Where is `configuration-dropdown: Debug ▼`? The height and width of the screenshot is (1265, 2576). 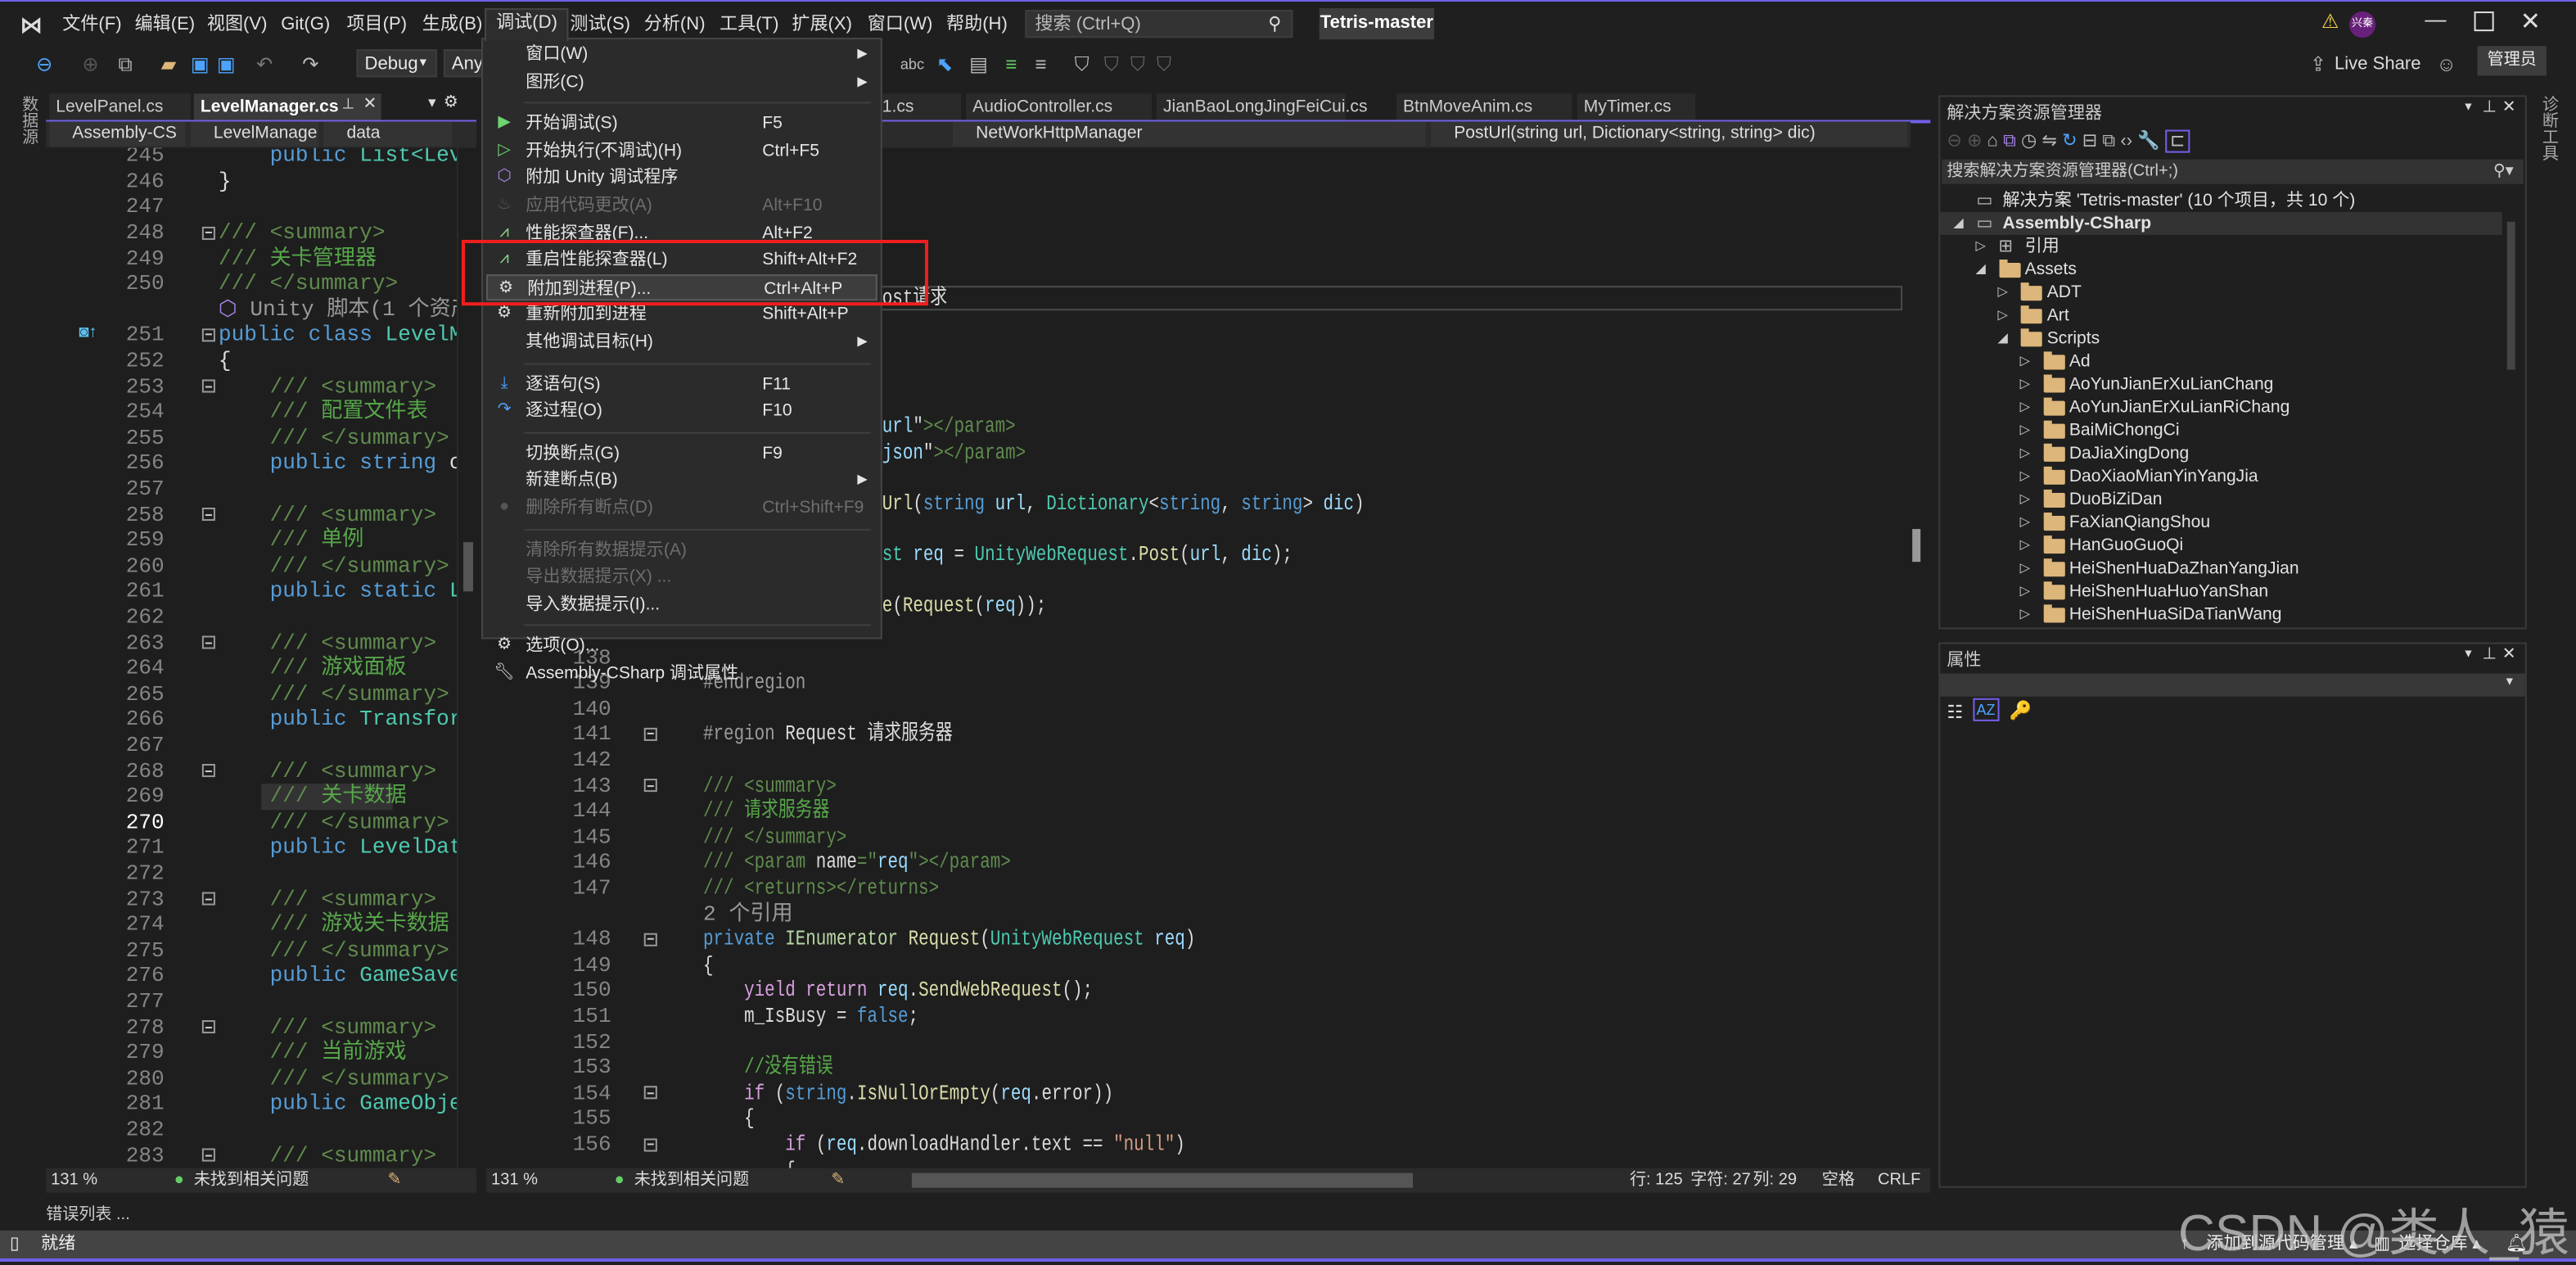
configuration-dropdown: Debug ▼ is located at coordinates (396, 64).